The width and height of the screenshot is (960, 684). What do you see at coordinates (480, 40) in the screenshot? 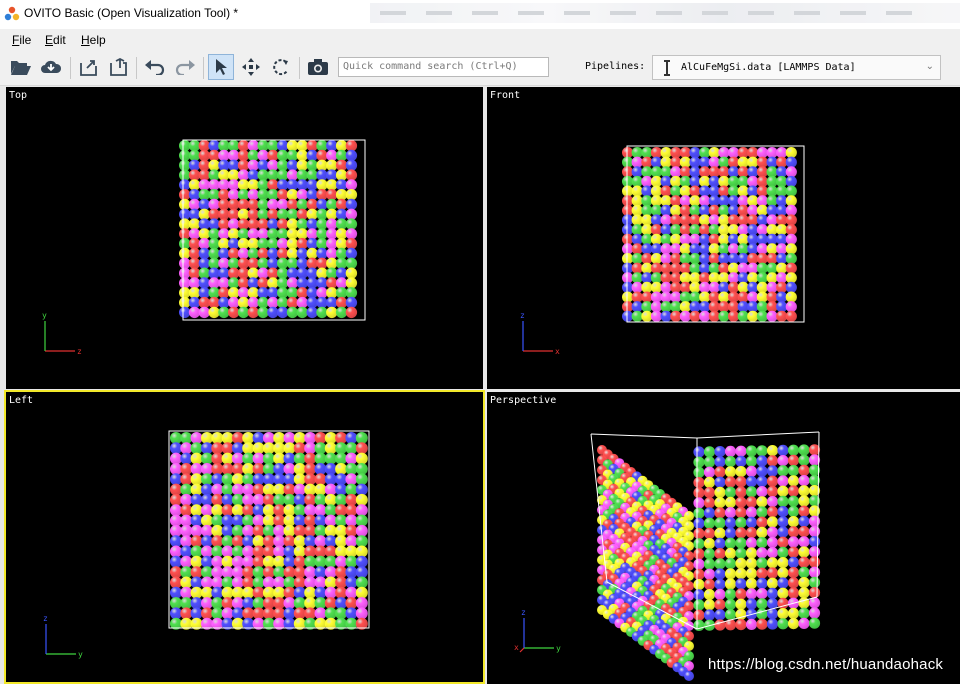
I see `menu-bar: File Edit Help` at bounding box center [480, 40].